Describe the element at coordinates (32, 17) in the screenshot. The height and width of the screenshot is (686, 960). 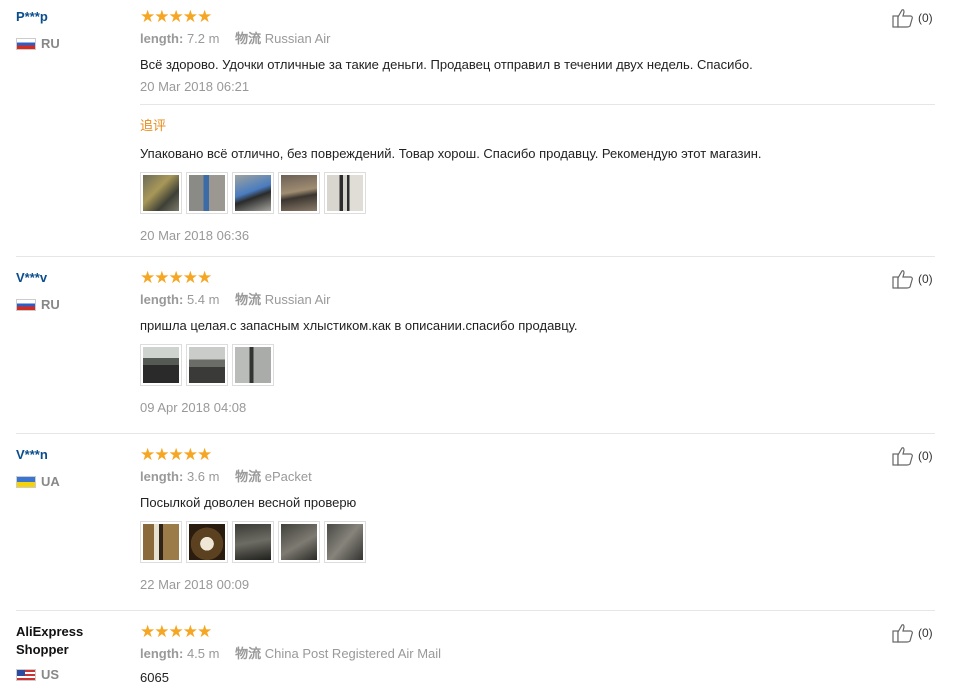
I see `reviewer-name: P***p` at that location.